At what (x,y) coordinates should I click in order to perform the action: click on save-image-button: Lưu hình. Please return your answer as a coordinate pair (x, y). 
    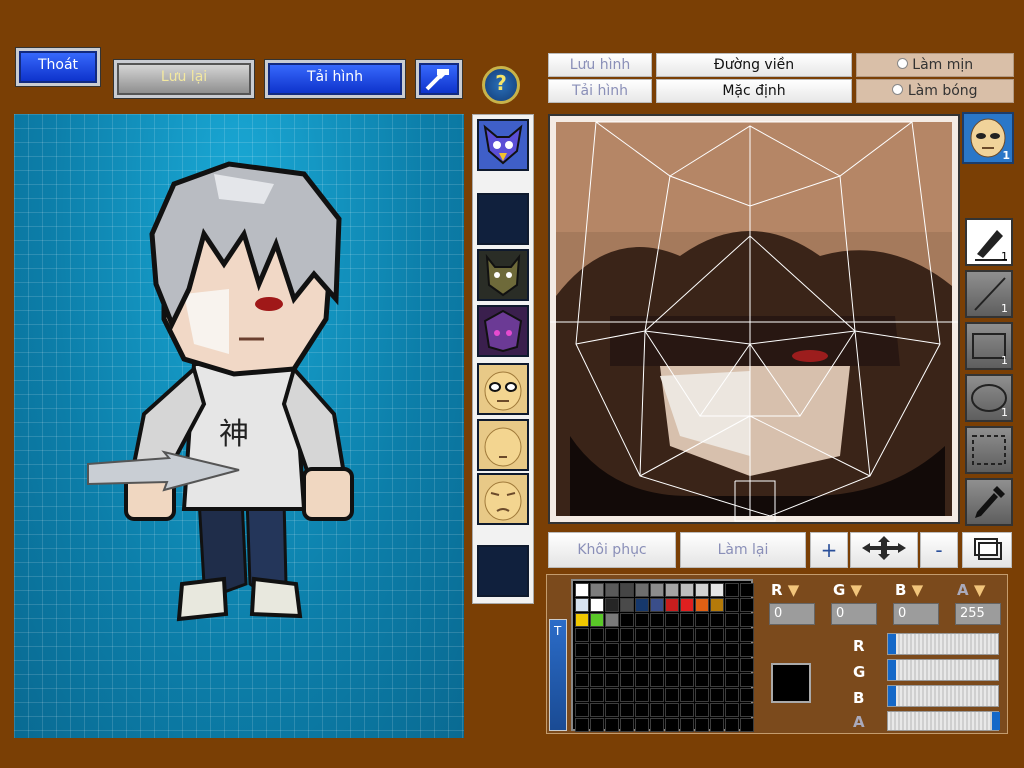
    Looking at the image, I should click on (600, 65).